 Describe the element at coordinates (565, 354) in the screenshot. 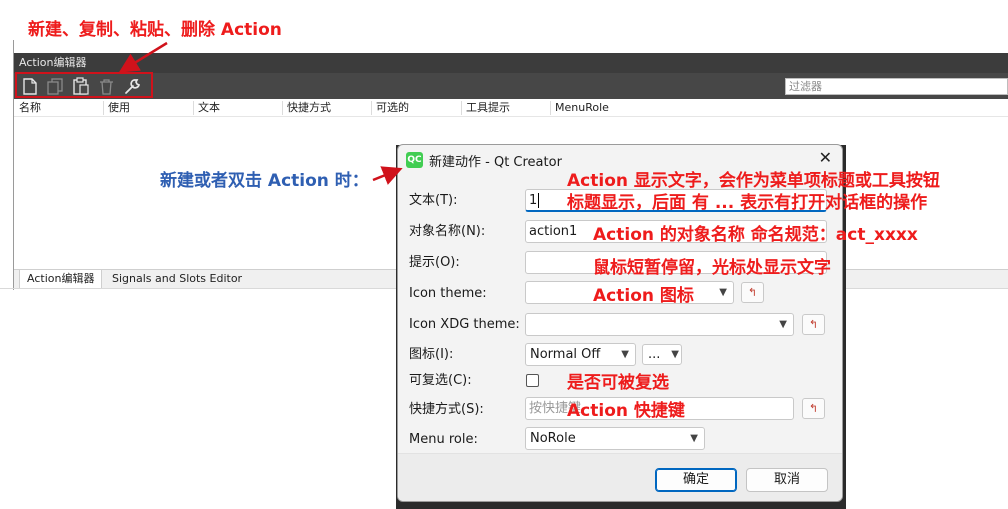

I see `icon-mode-value: Normal Off` at that location.